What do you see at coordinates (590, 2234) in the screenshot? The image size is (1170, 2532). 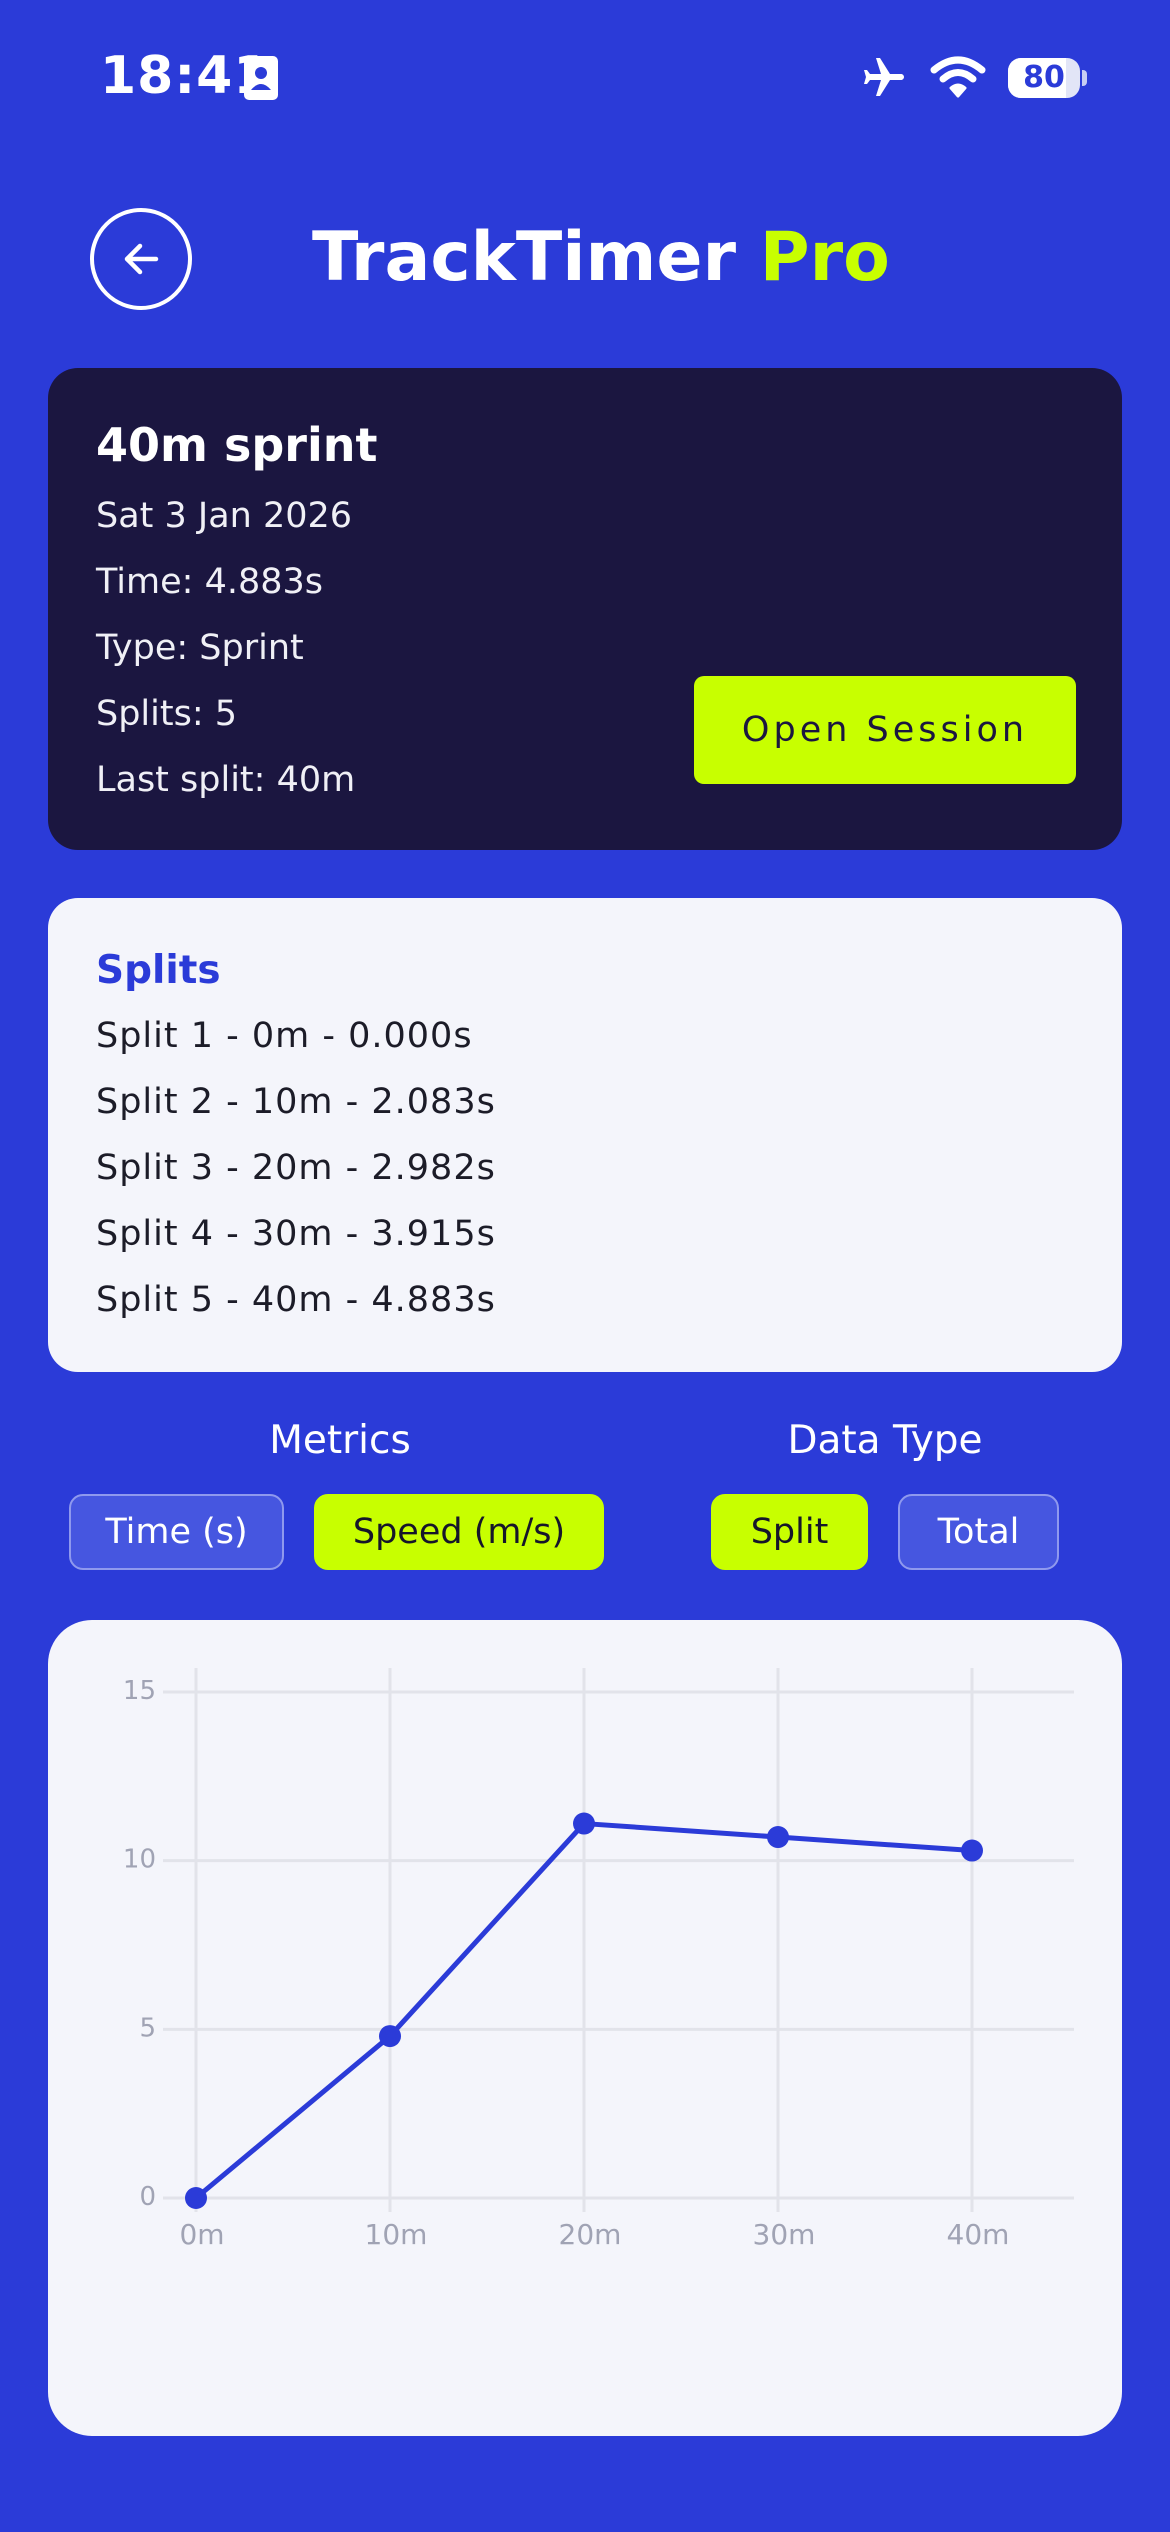 I see `x-tick-label: 20m` at bounding box center [590, 2234].